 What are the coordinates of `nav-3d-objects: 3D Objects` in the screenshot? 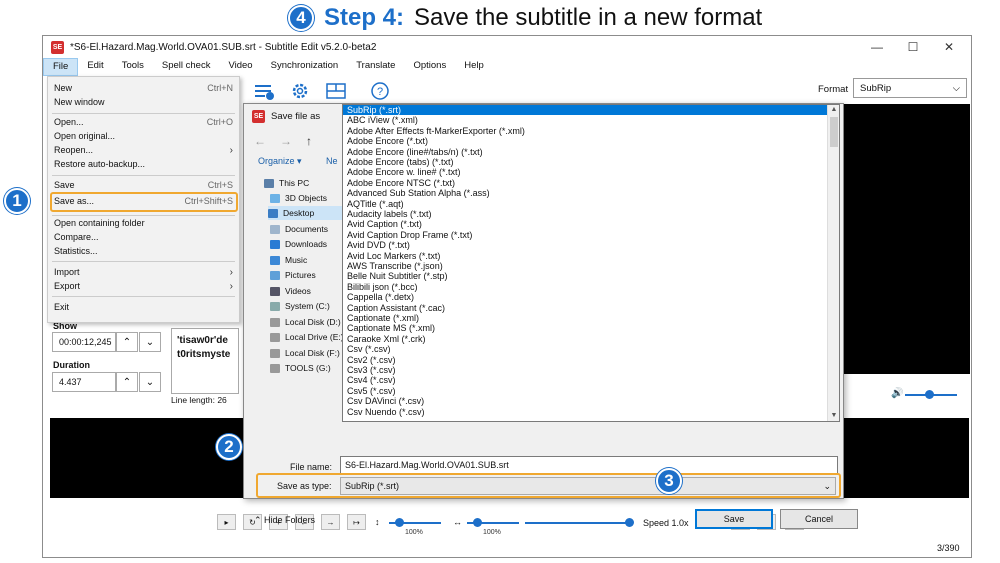 It's located at (310, 198).